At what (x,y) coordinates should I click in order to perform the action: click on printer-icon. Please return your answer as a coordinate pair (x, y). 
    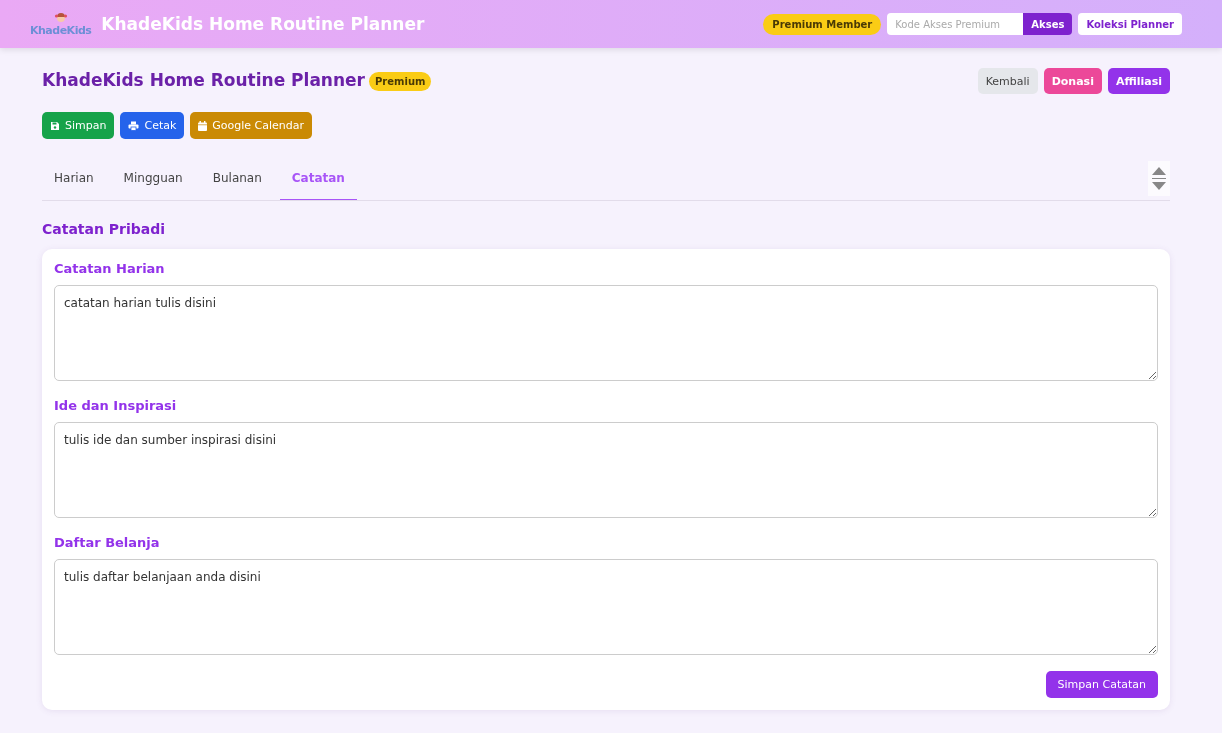
    Looking at the image, I should click on (134, 125).